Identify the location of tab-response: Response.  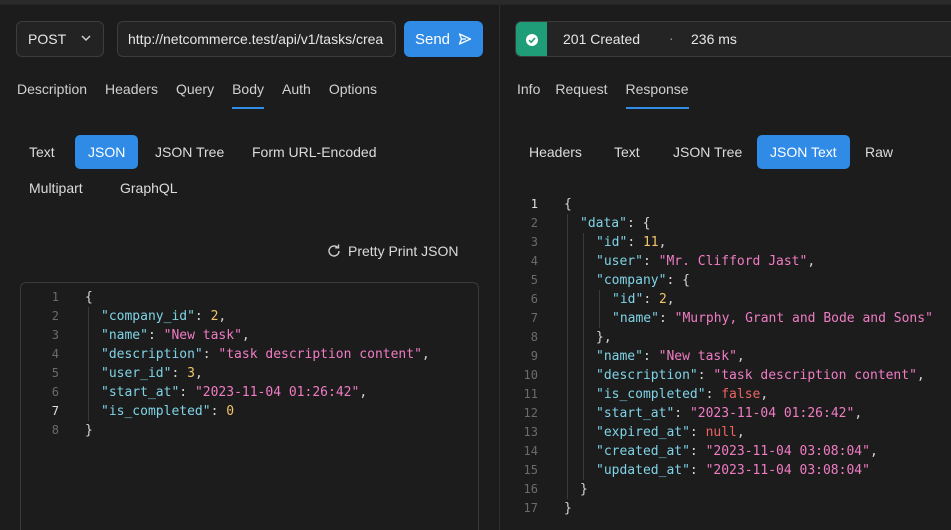
(657, 94).